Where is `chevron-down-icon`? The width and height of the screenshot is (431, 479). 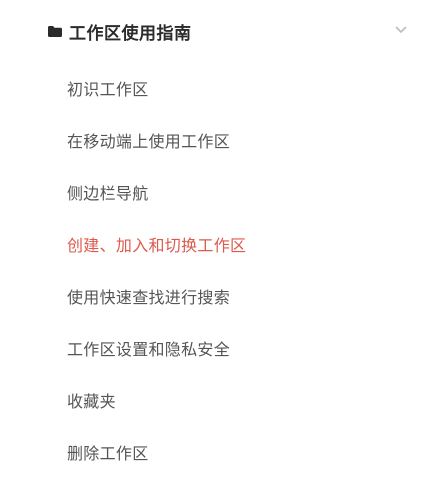
chevron-down-icon is located at coordinates (401, 30).